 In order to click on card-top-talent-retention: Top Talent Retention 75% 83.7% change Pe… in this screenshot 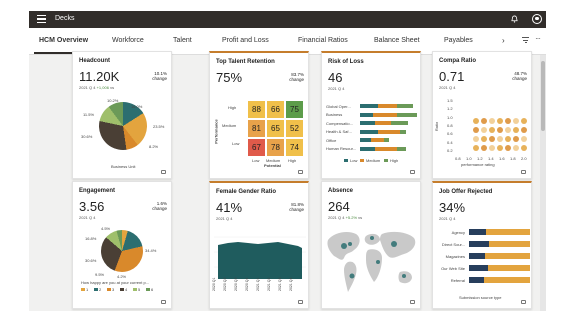, I will do `click(259, 115)`.